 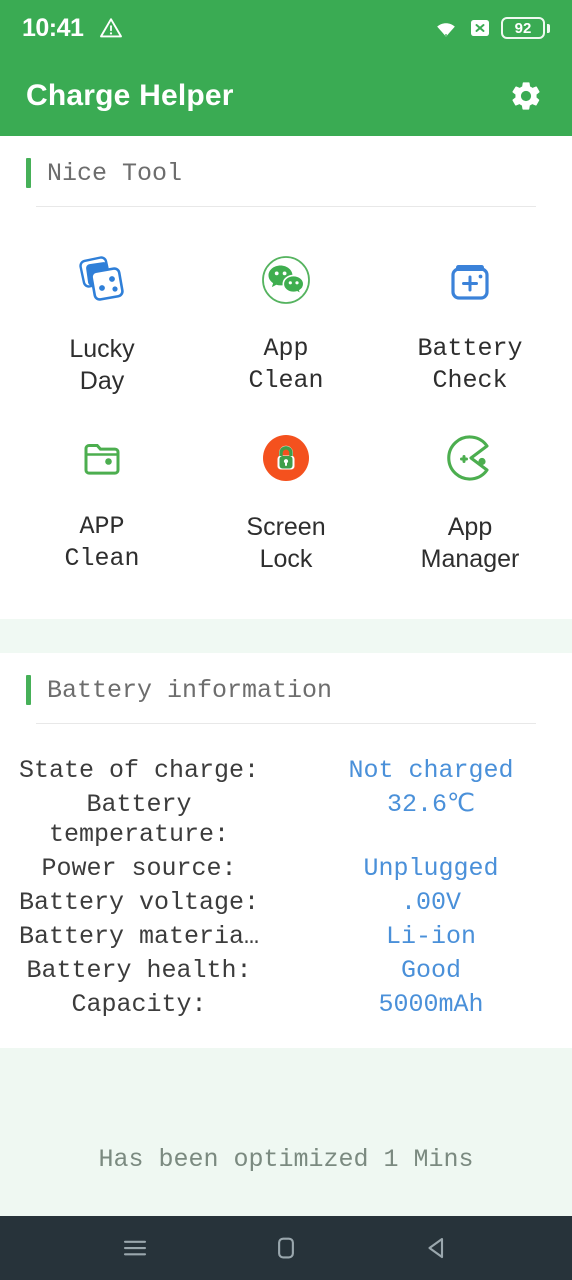 What do you see at coordinates (139, 770) in the screenshot?
I see `row-label: State of charge:` at bounding box center [139, 770].